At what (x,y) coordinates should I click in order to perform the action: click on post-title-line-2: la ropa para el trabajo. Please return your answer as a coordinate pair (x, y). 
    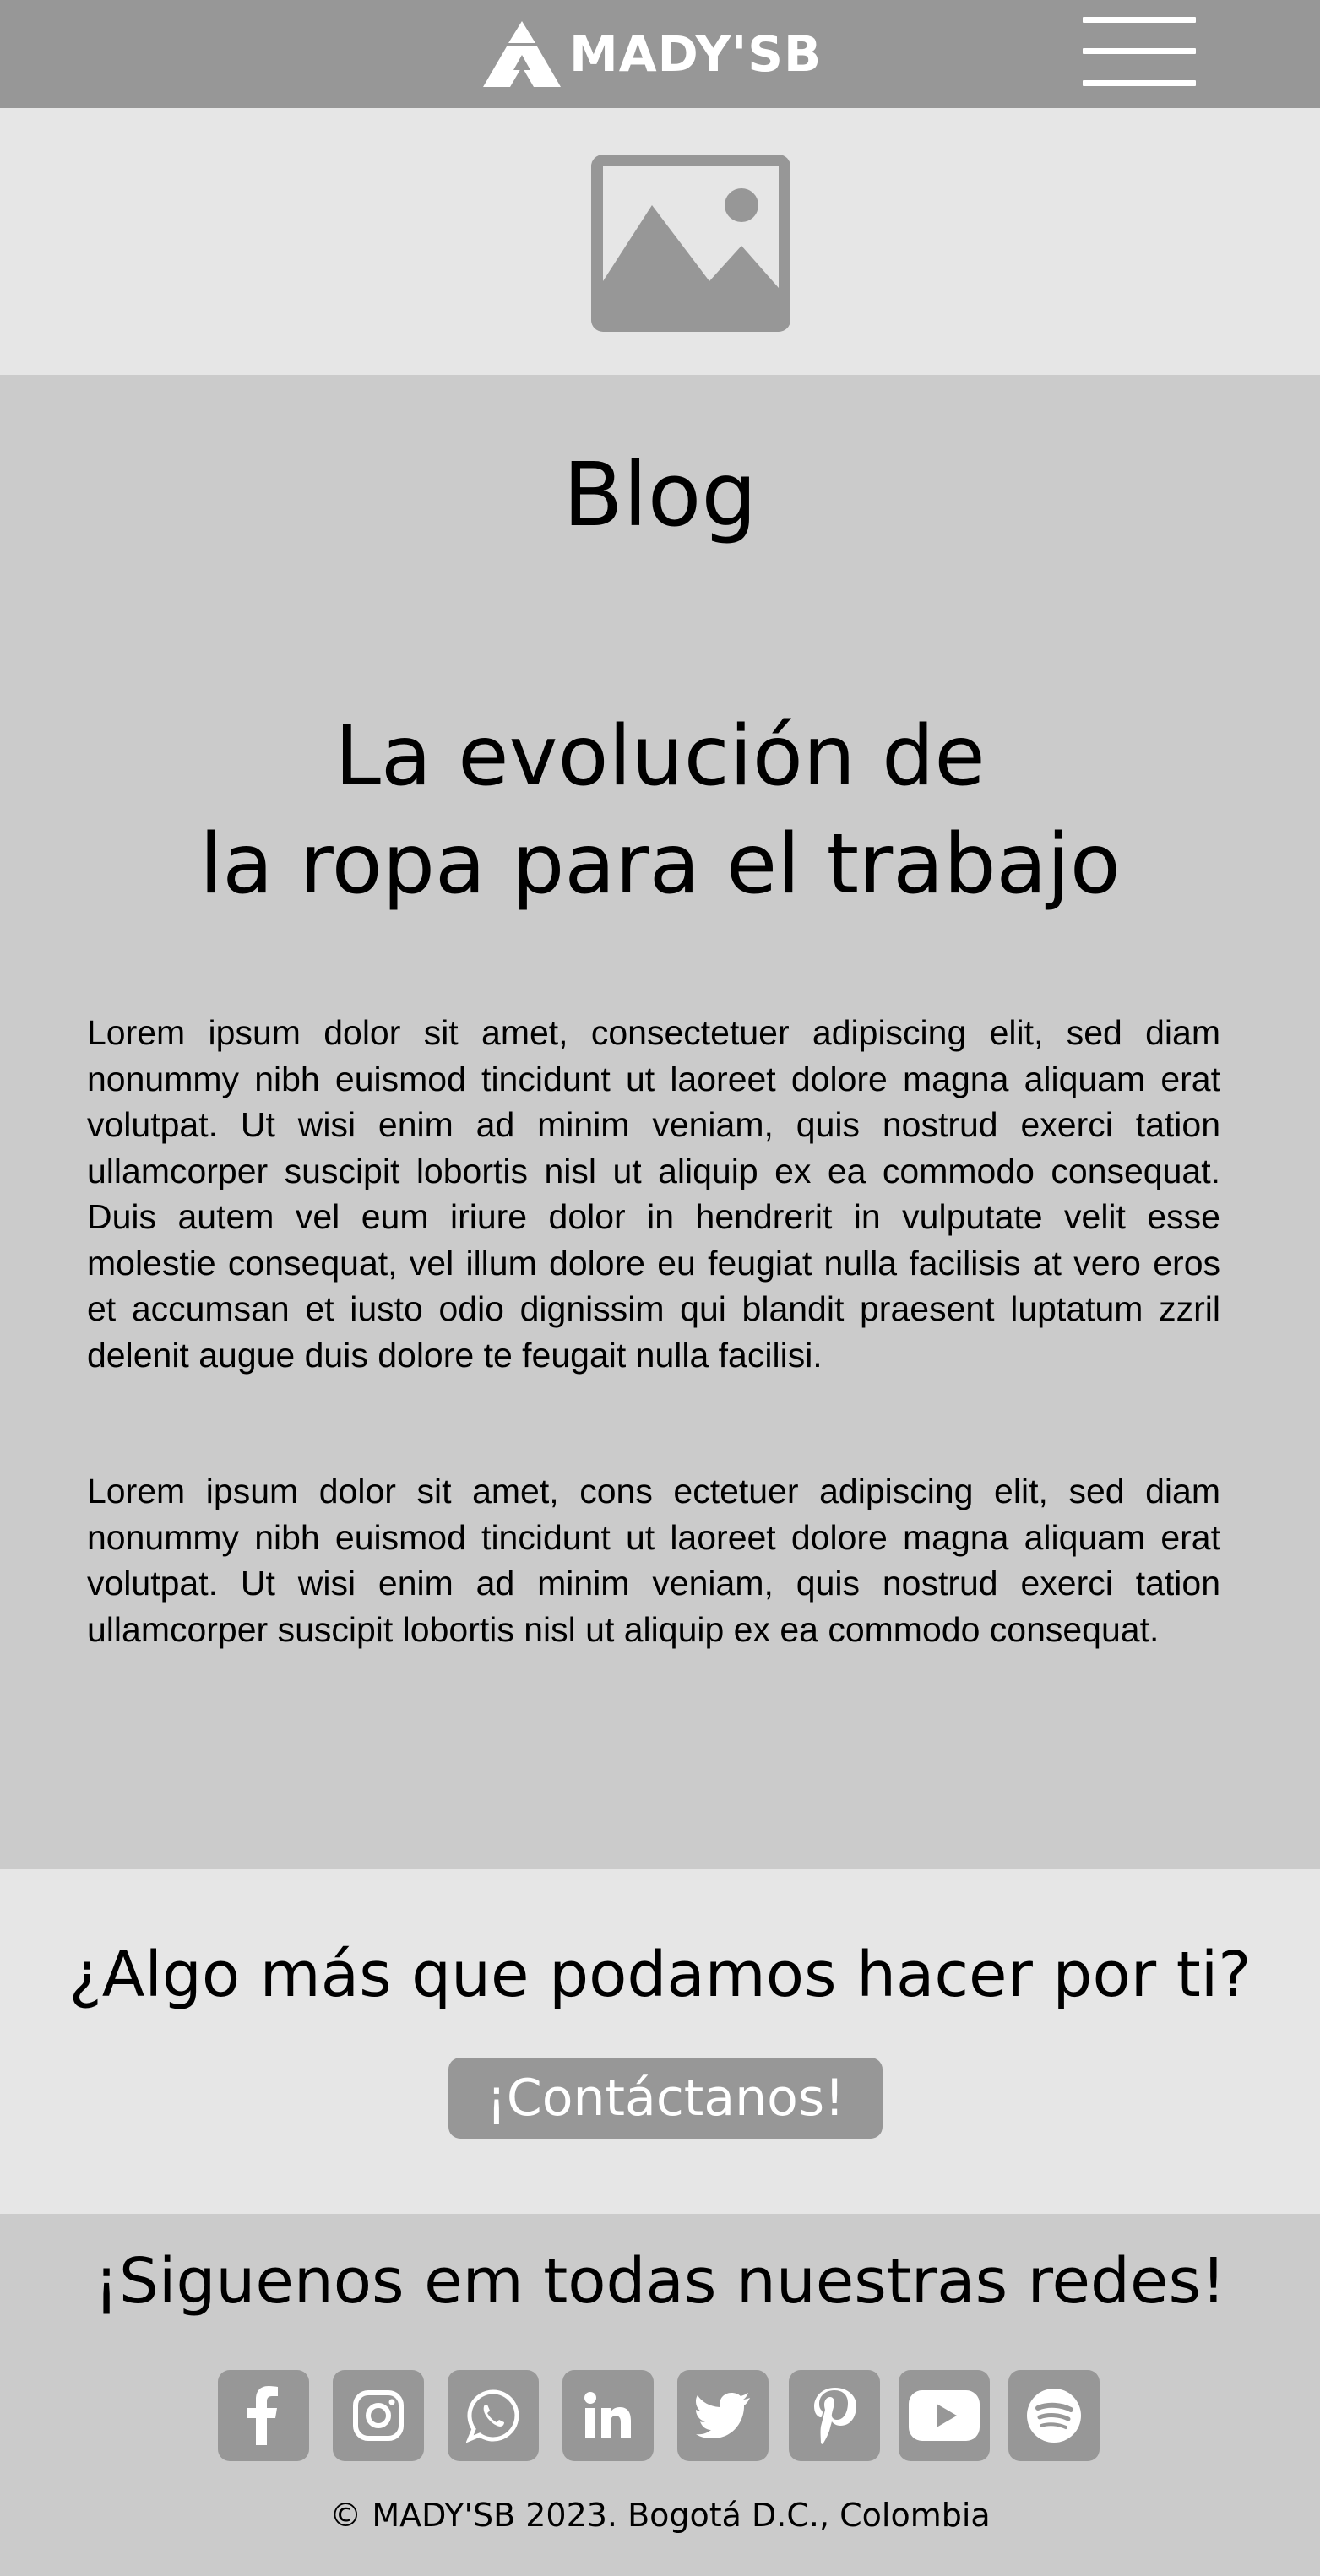
    Looking at the image, I should click on (660, 865).